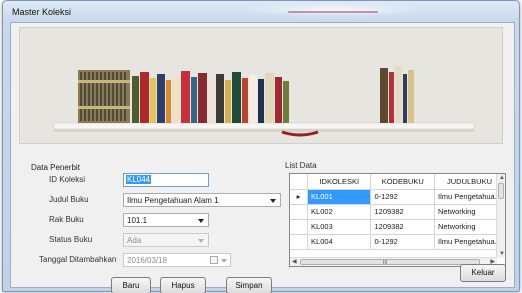  I want to click on window-title: Master Koleksi, so click(42, 12).